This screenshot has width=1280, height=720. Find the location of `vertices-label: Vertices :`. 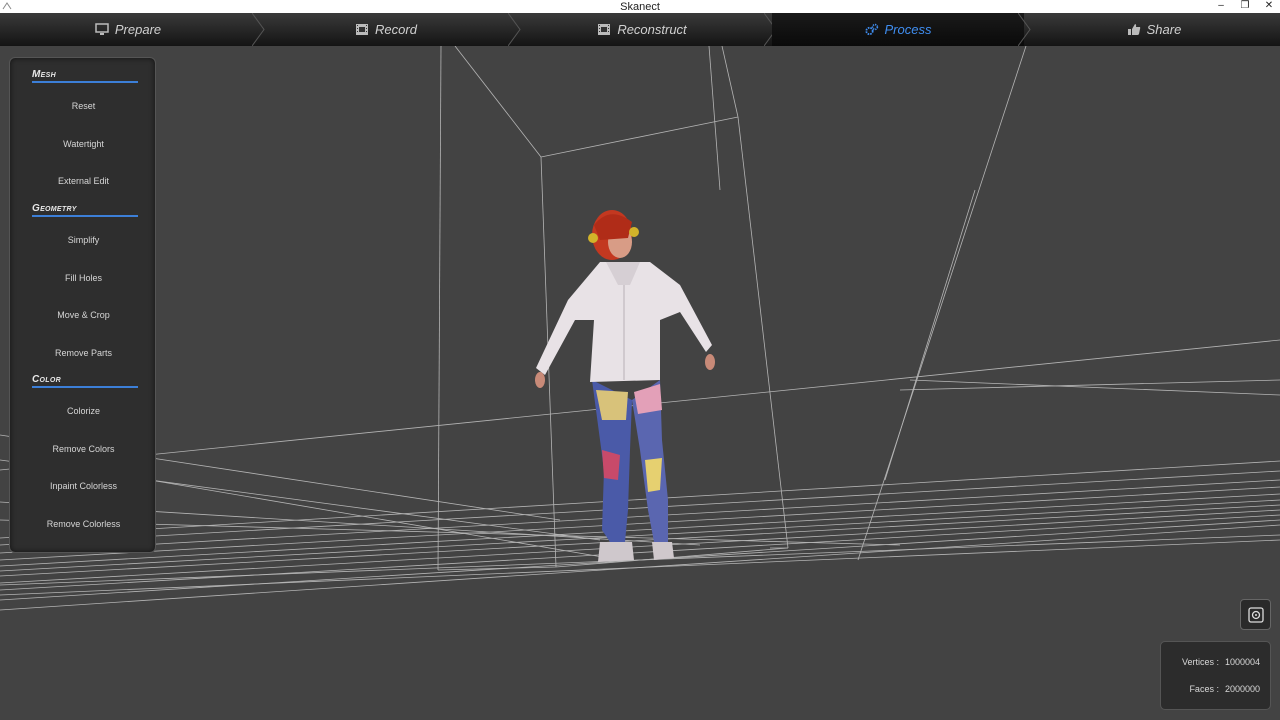

vertices-label: Vertices : is located at coordinates (1200, 662).